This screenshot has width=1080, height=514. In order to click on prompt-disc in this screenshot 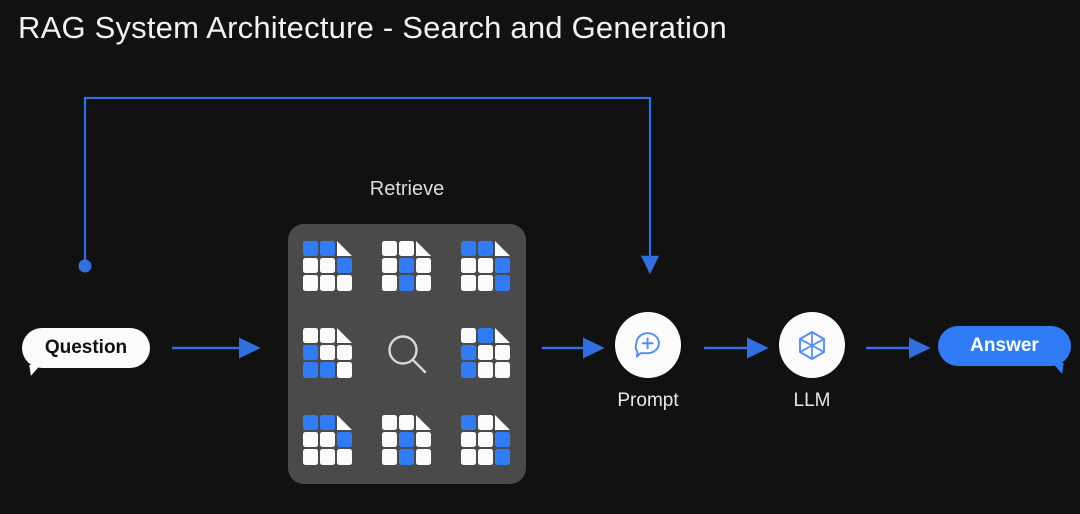, I will do `click(648, 345)`.